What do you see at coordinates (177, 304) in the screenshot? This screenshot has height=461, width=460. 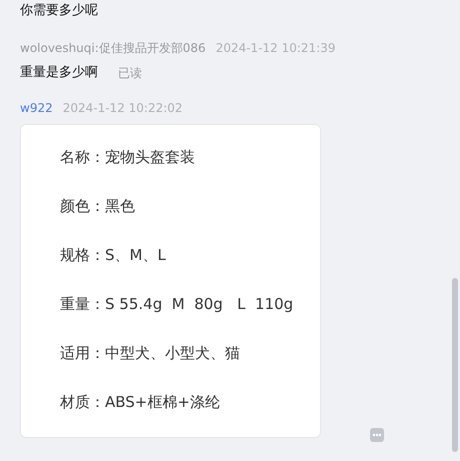 I see `spec-line: 重量：S 55.4g M 80g L 110g` at bounding box center [177, 304].